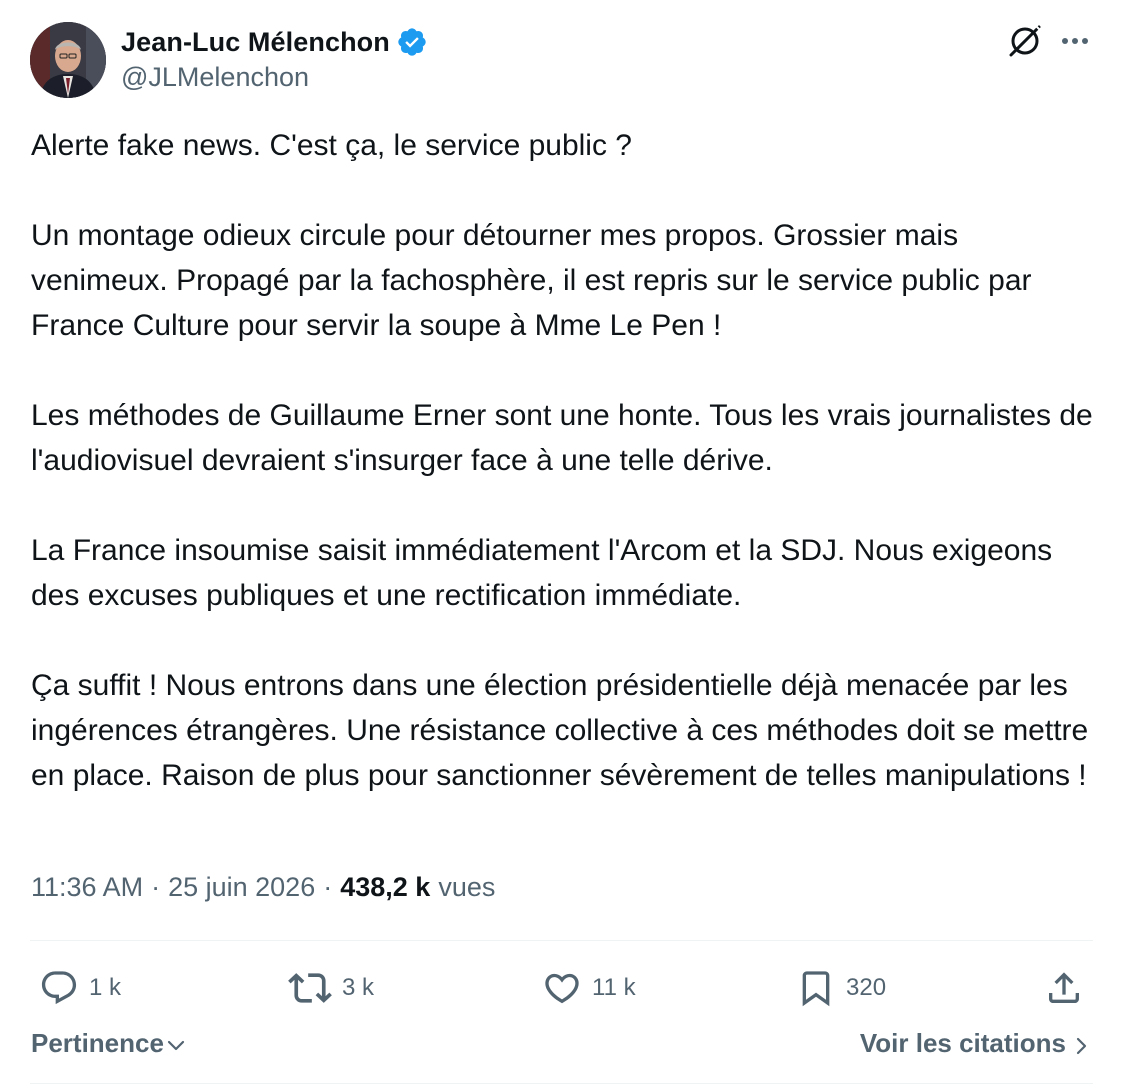 This screenshot has width=1123, height=1085. What do you see at coordinates (467, 887) in the screenshot?
I see `views-label: vues` at bounding box center [467, 887].